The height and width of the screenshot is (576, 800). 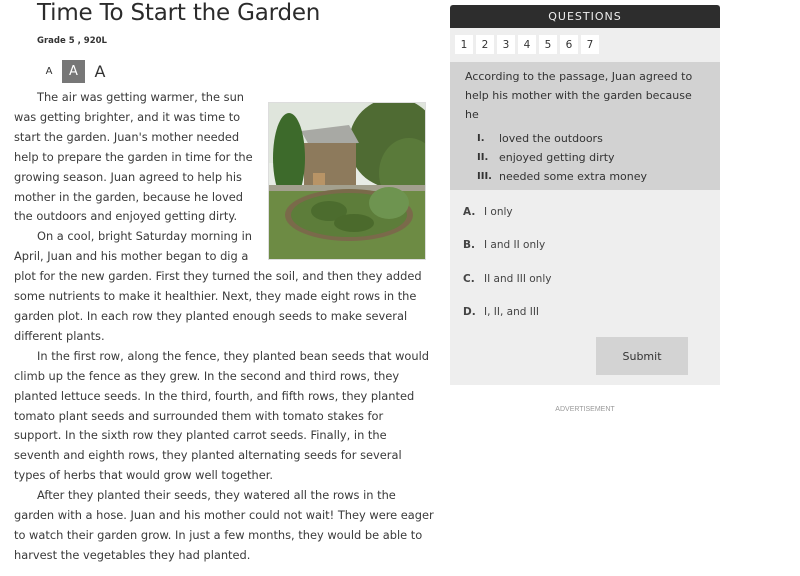 What do you see at coordinates (72, 41) in the screenshot?
I see `grade-level-info: Grade 5 , 920L` at bounding box center [72, 41].